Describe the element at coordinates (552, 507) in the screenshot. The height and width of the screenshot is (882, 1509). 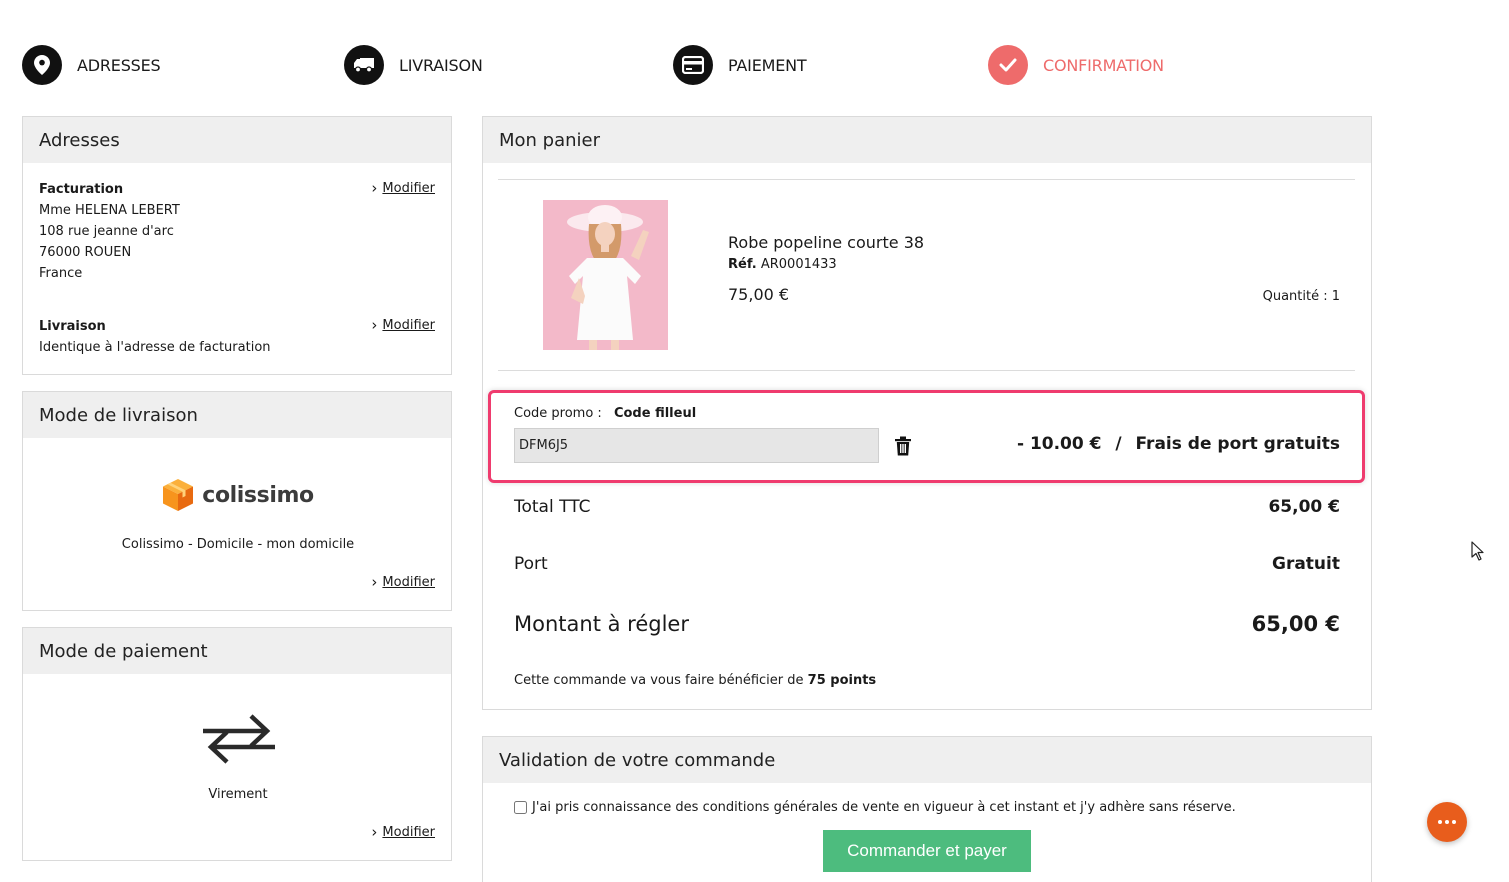
I see `total-label: Total TTC` at that location.